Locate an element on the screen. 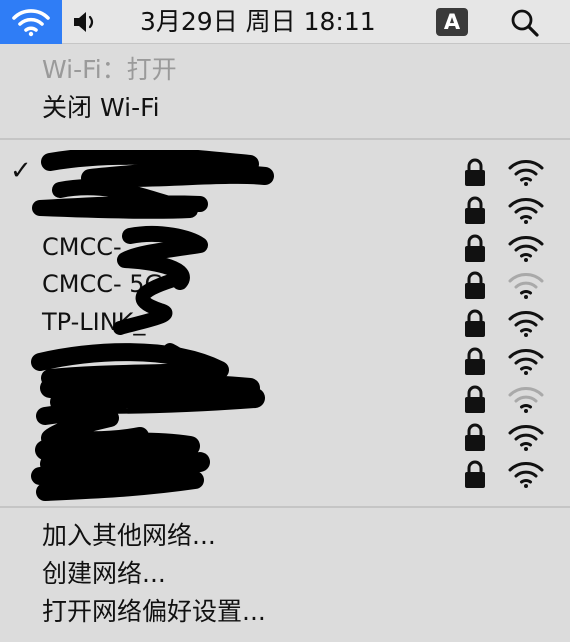 Image resolution: width=570 pixels, height=642 pixels. network-row: CMCC- is located at coordinates (285, 247).